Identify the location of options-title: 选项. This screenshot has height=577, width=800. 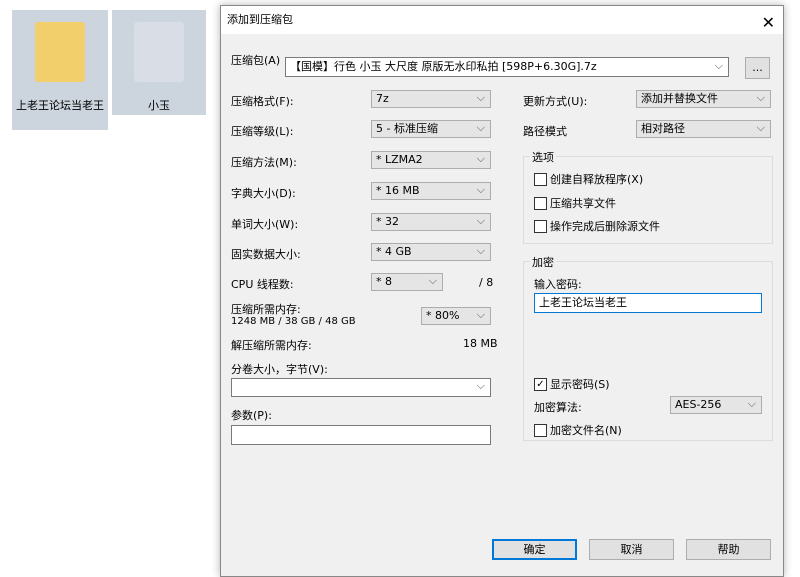
(543, 157).